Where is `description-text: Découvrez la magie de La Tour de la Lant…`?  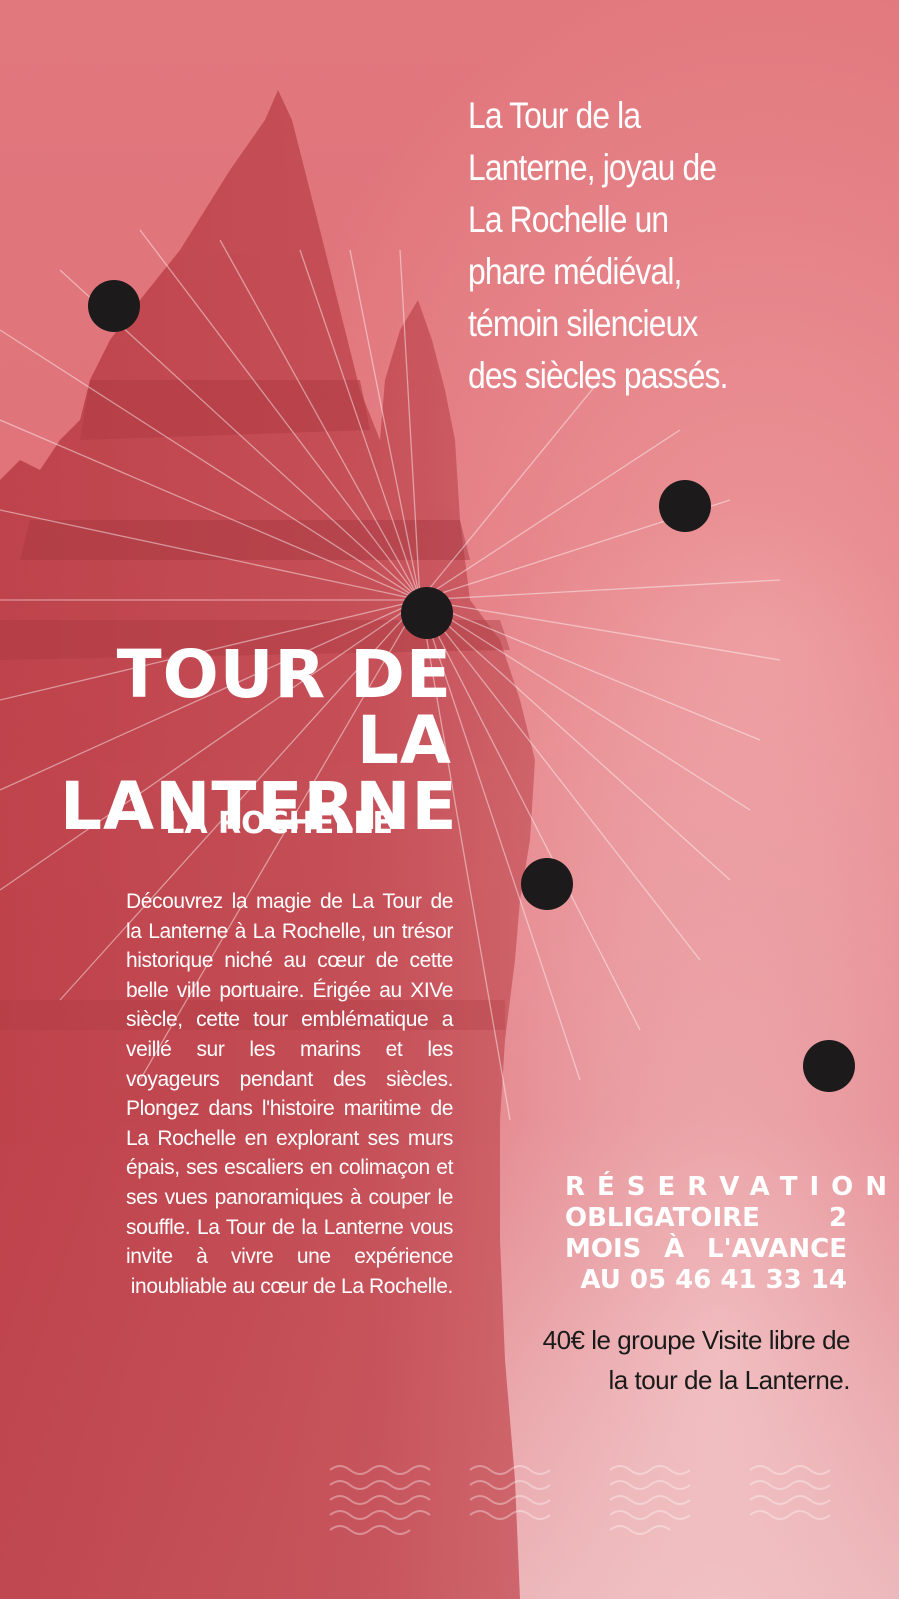
description-text: Découvrez la magie de La Tour de la Lant… is located at coordinates (289, 1094).